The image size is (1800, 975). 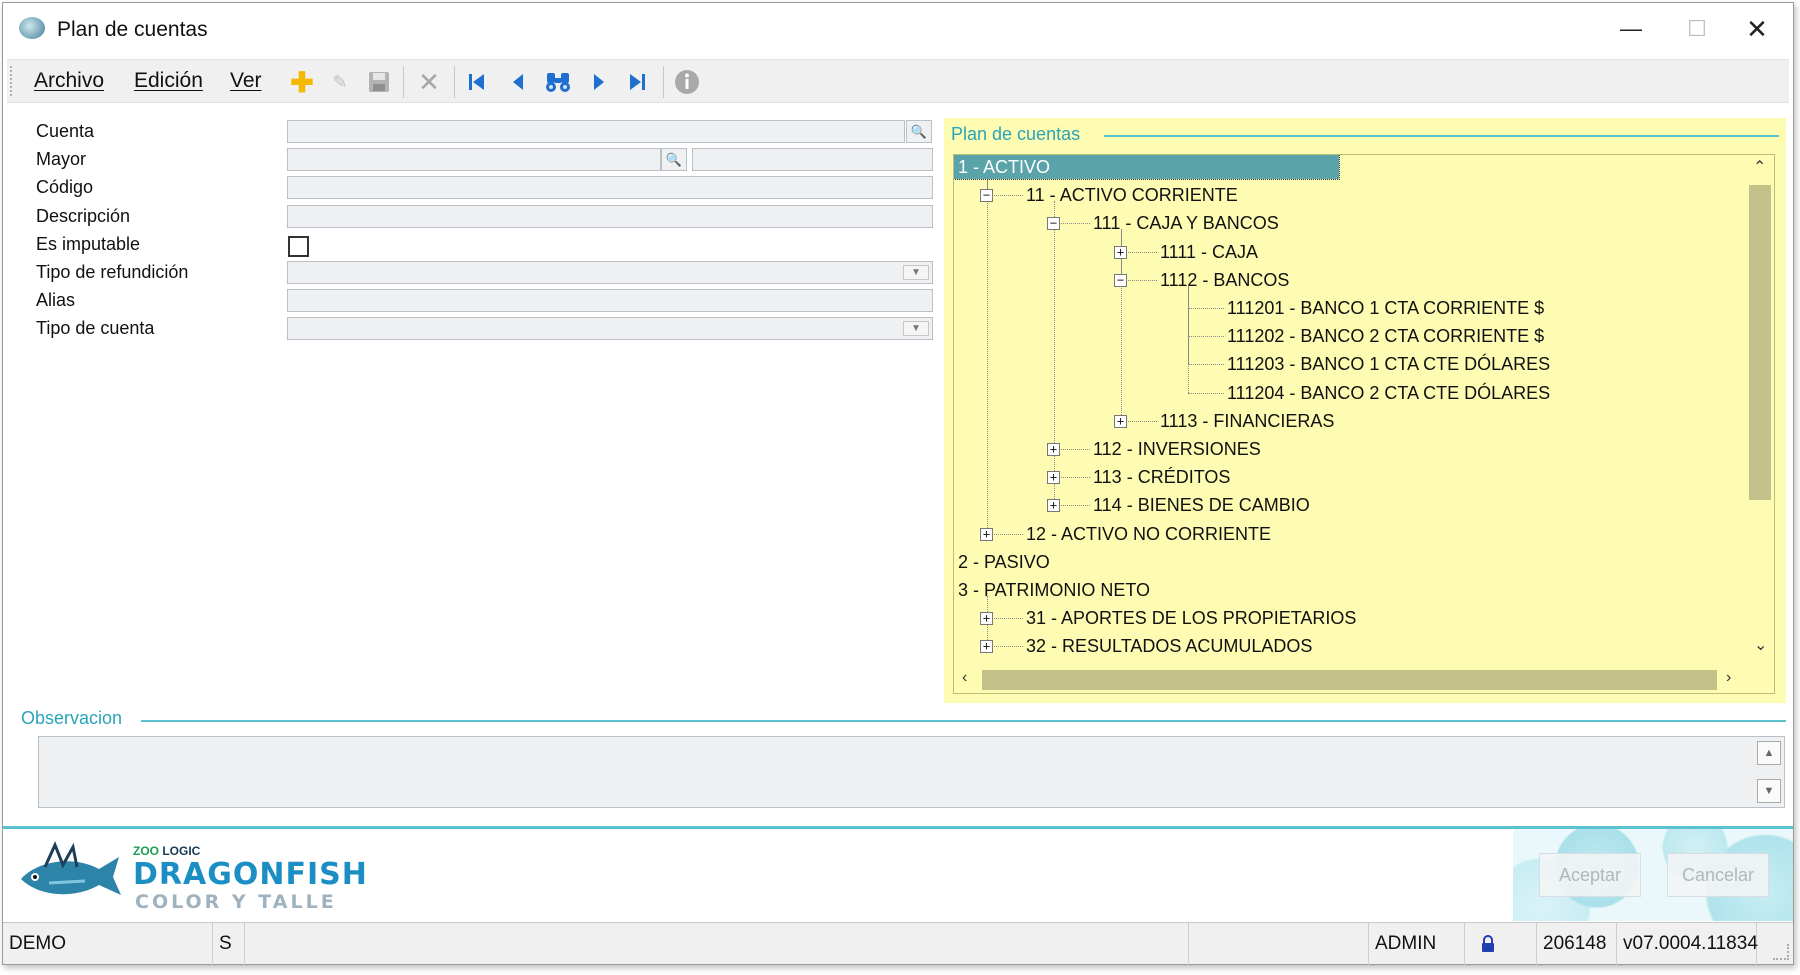 I want to click on tree-vertical-scrollbar: ⌃ ⌄, so click(x=1761, y=411).